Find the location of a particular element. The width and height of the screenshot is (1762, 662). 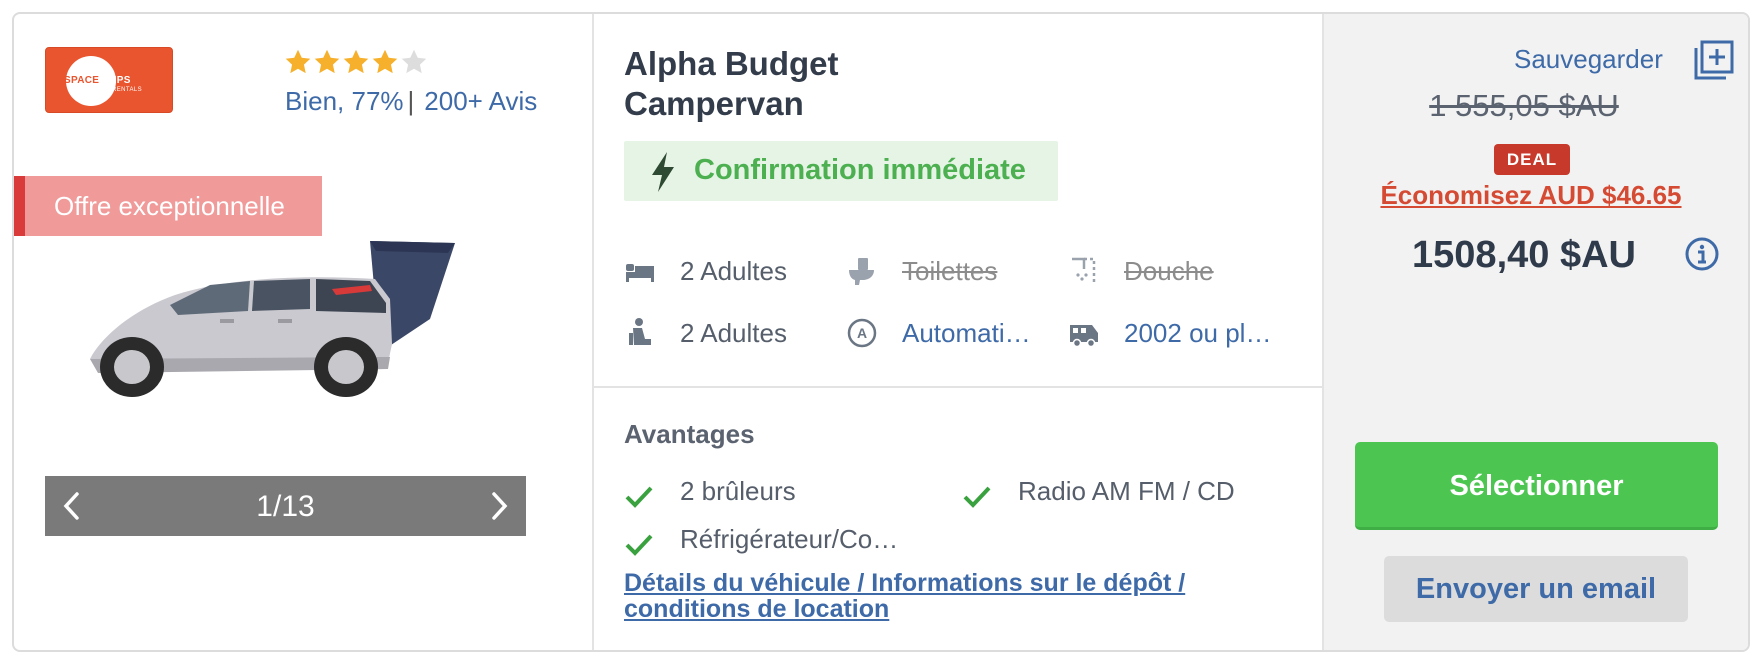

instant-confirmation-badge: Confirmation immédiate is located at coordinates (841, 171).